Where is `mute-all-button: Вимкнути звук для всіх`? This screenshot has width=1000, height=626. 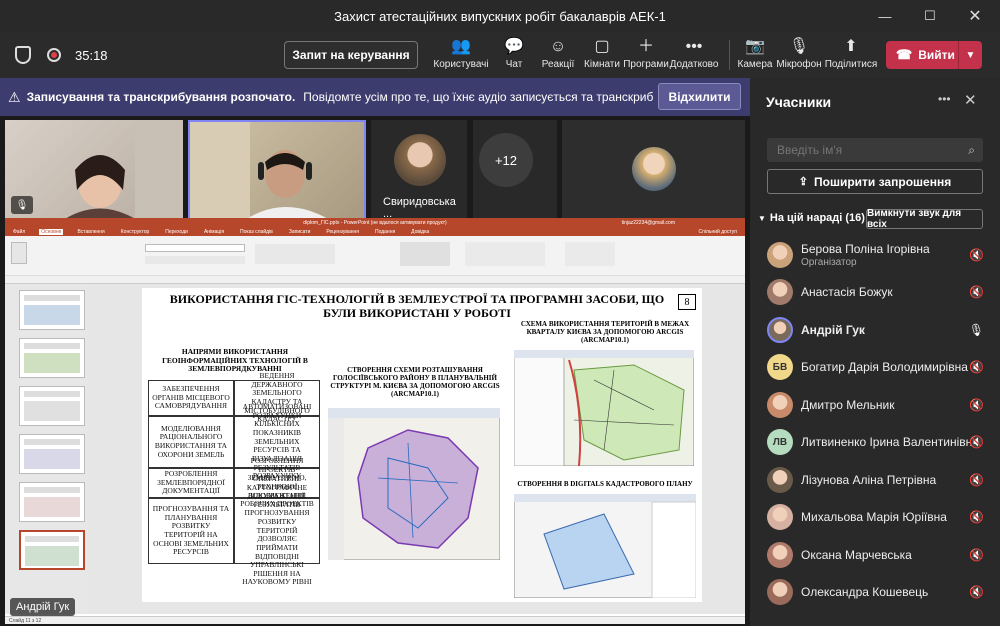
mute-all-button: Вимкнути звук для всіх is located at coordinates (924, 219).